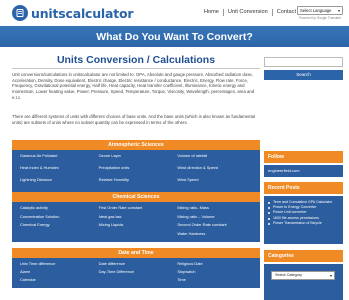 The image size is (349, 300). I want to click on section-link: Mixing ratio – Volume, so click(214, 218).